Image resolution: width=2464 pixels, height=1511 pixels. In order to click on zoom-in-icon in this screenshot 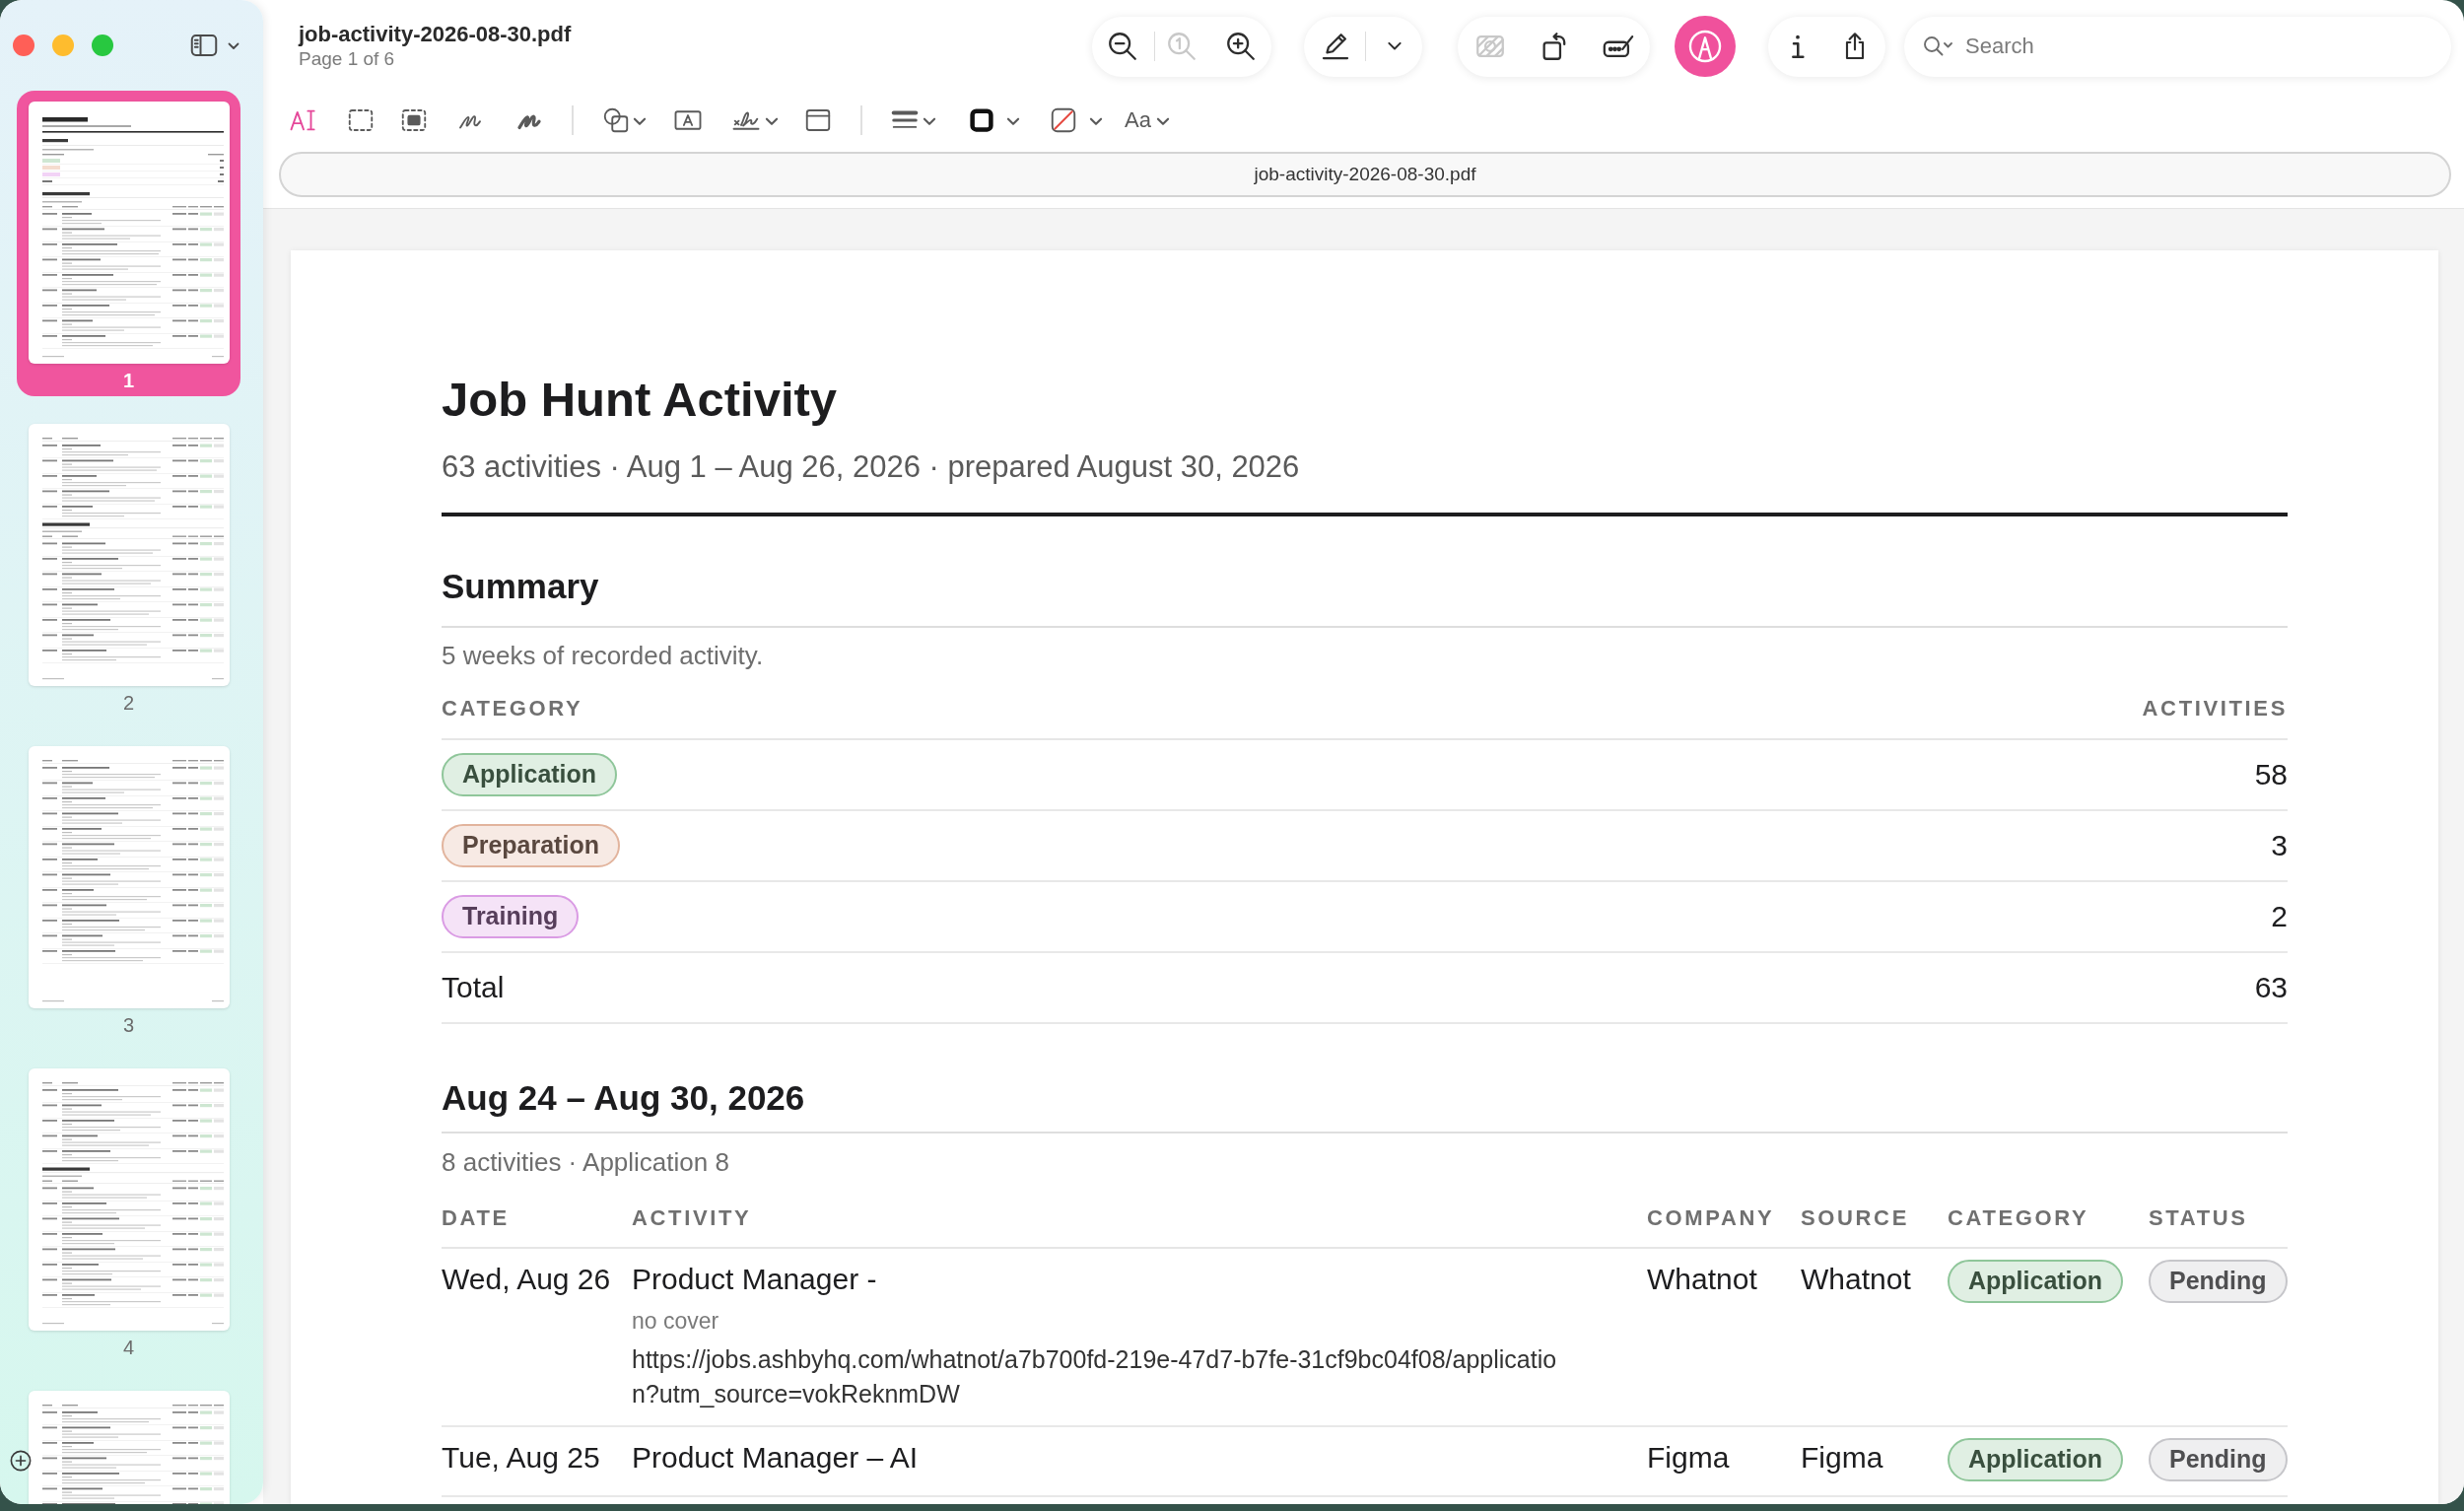, I will do `click(1241, 46)`.